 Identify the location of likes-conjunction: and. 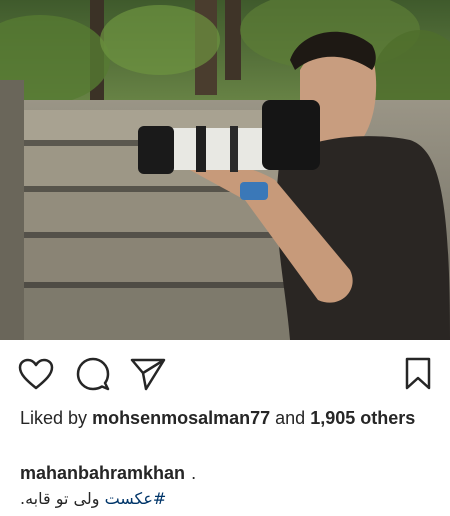
(290, 418).